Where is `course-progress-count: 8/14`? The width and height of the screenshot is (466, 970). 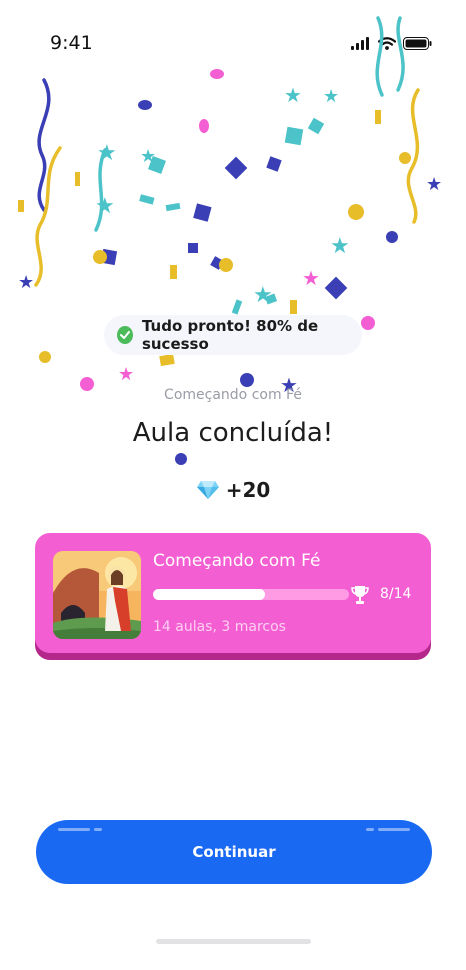
course-progress-count: 8/14 is located at coordinates (396, 594).